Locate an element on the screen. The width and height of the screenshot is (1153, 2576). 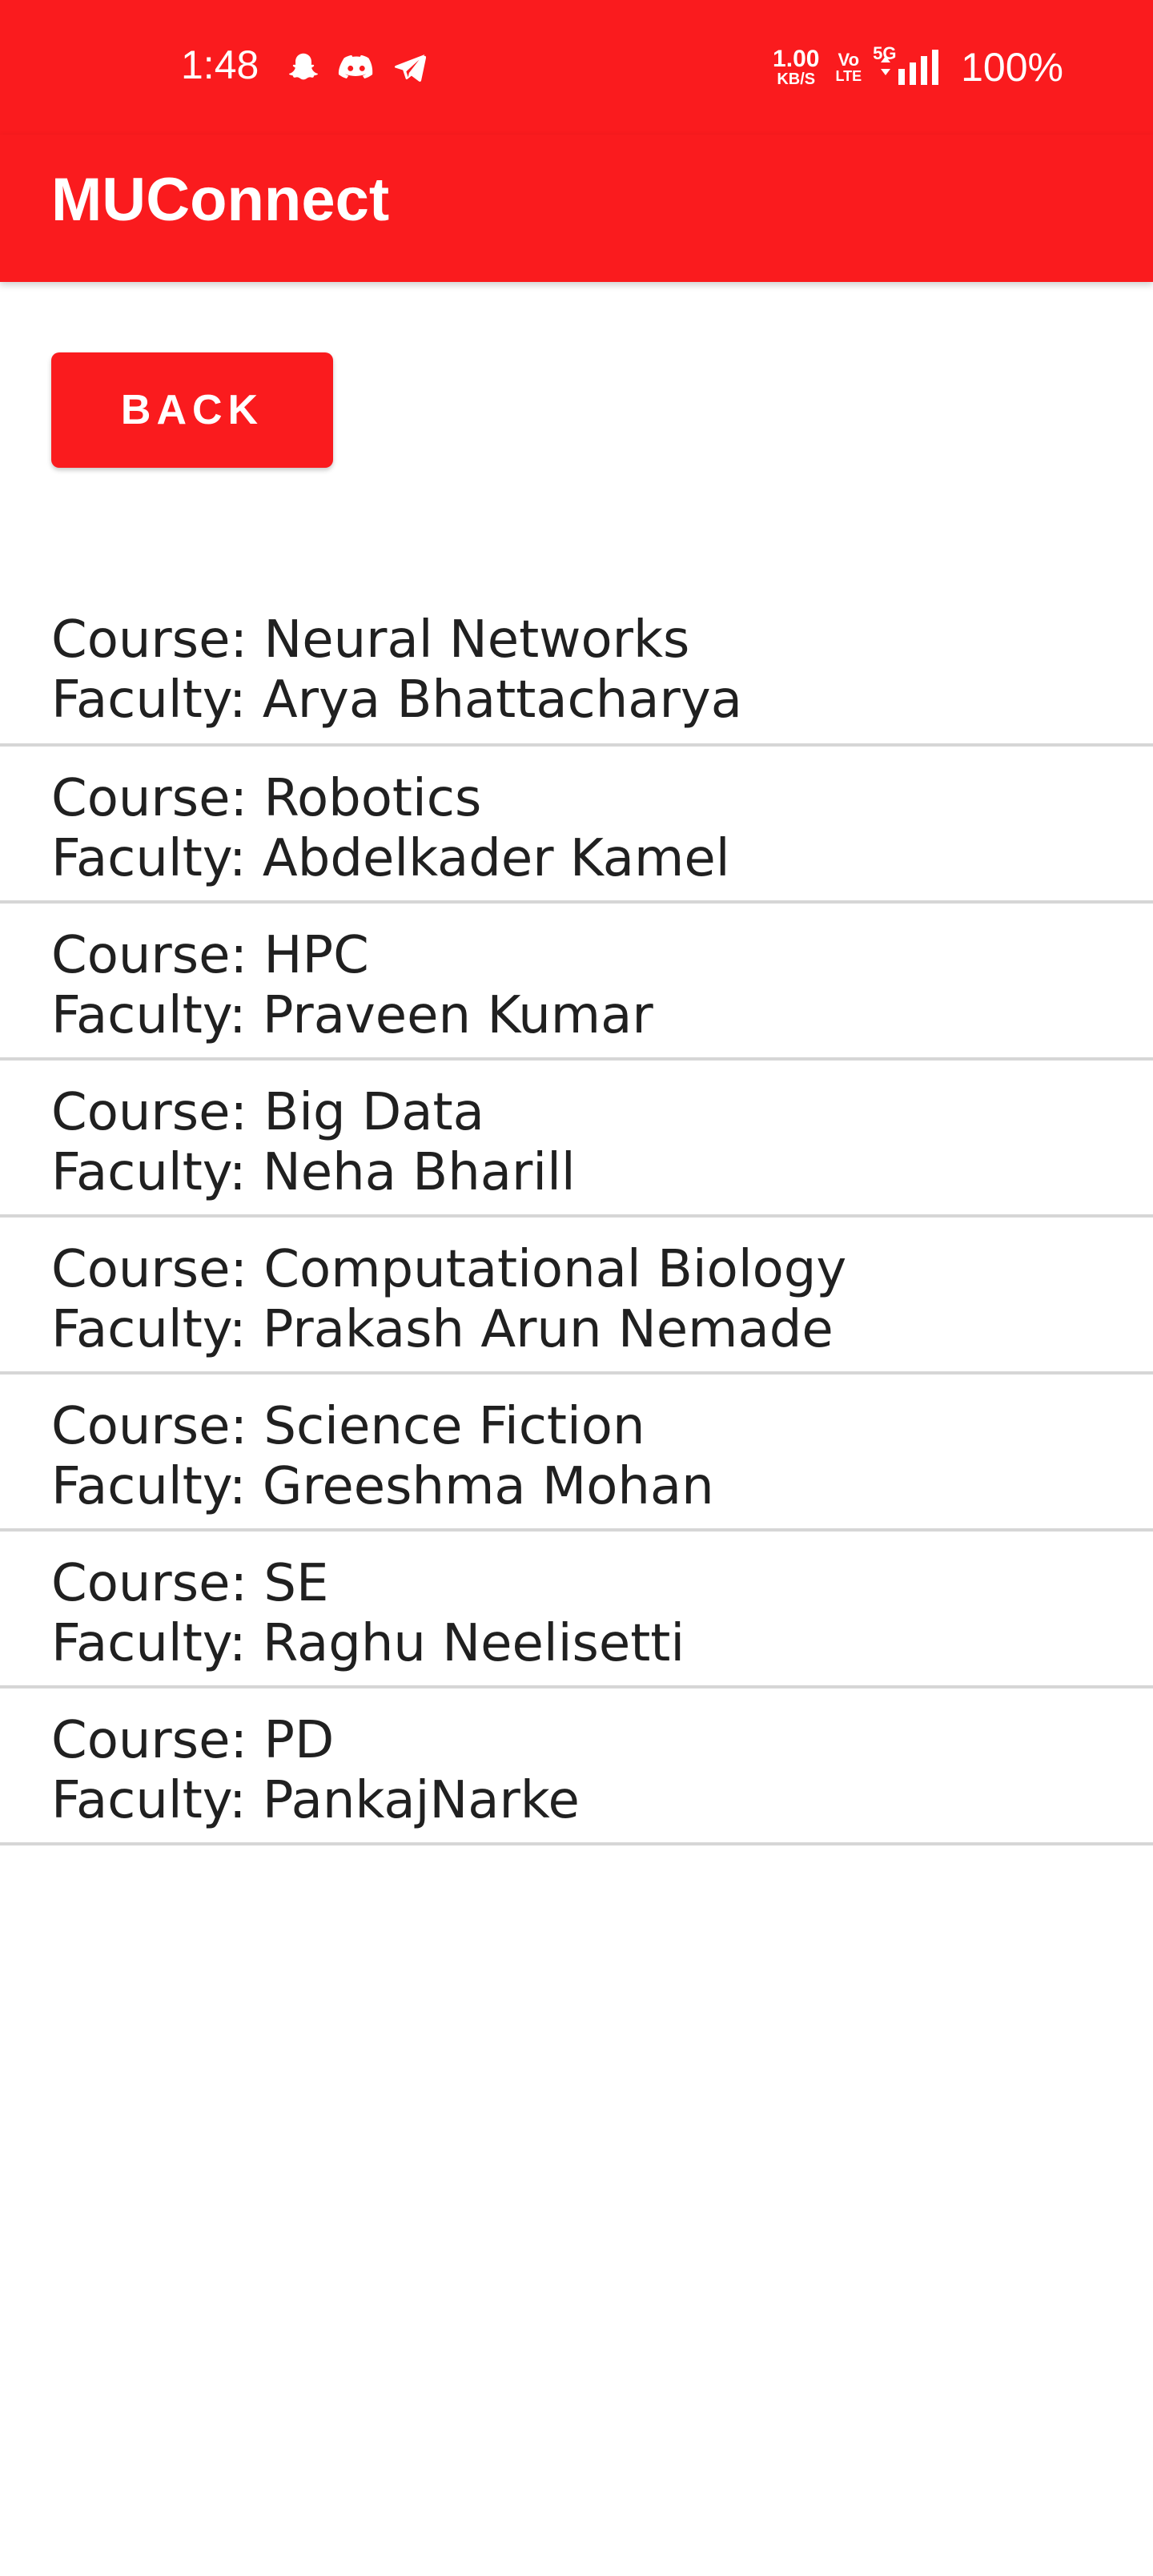
course-name: Course: Big Data is located at coordinates (267, 1112).